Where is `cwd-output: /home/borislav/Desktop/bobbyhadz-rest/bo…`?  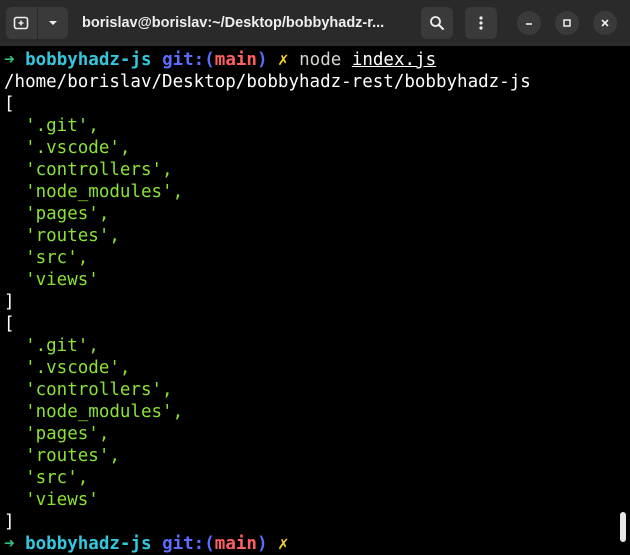
cwd-output: /home/borislav/Desktop/bobbyhadz-rest/bo… is located at coordinates (267, 82).